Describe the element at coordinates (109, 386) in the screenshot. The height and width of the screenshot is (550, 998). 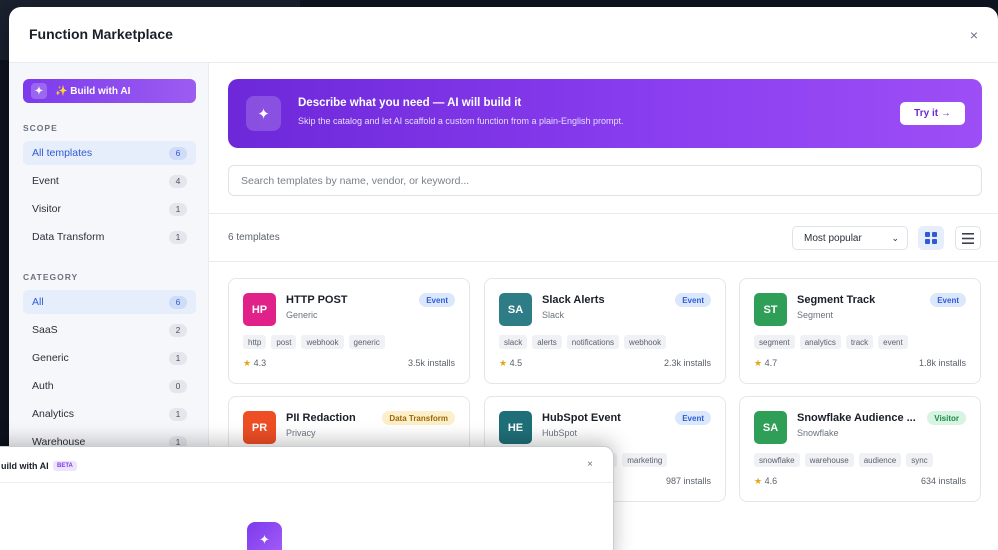
I see `sidebar-item-auth: Auth 0` at that location.